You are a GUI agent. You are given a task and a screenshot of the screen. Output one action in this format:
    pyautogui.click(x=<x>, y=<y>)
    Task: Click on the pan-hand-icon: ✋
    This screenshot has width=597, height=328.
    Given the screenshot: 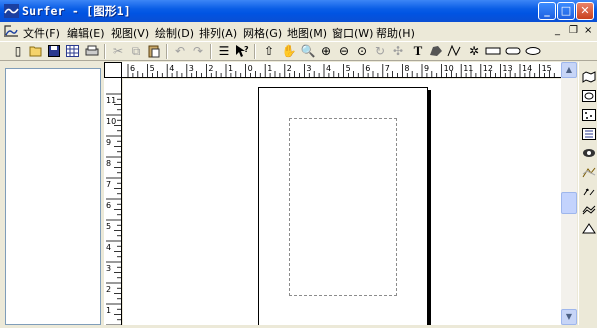 What is the action you would take?
    pyautogui.click(x=289, y=51)
    